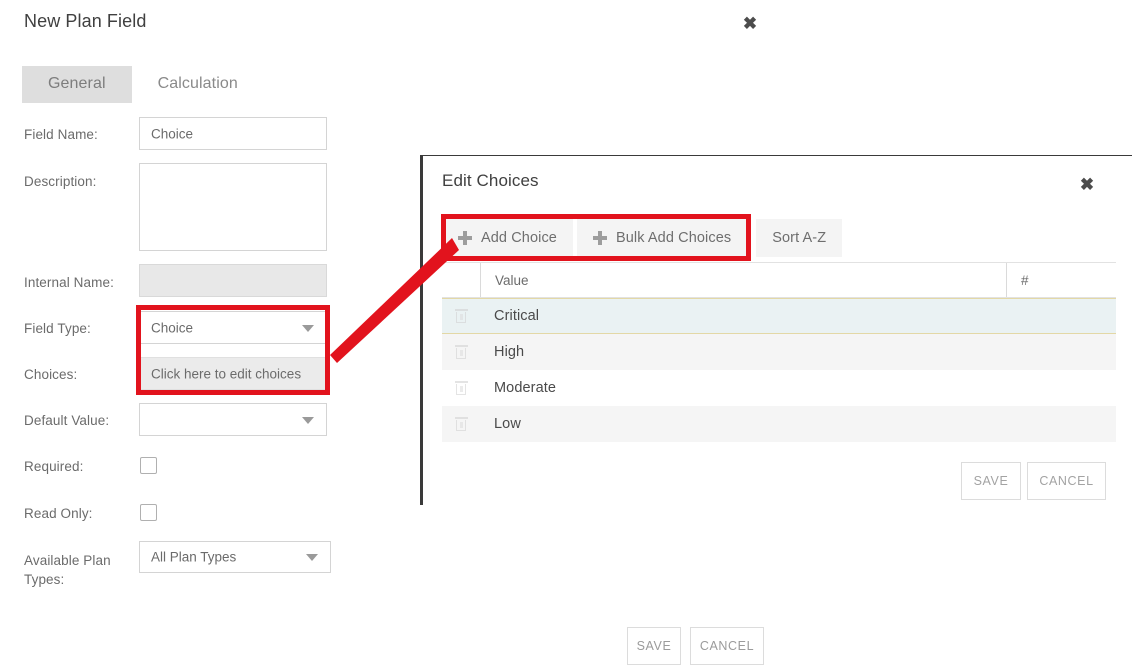 This screenshot has height=672, width=1132. Describe the element at coordinates (60, 181) in the screenshot. I see `description-label: Description:` at that location.